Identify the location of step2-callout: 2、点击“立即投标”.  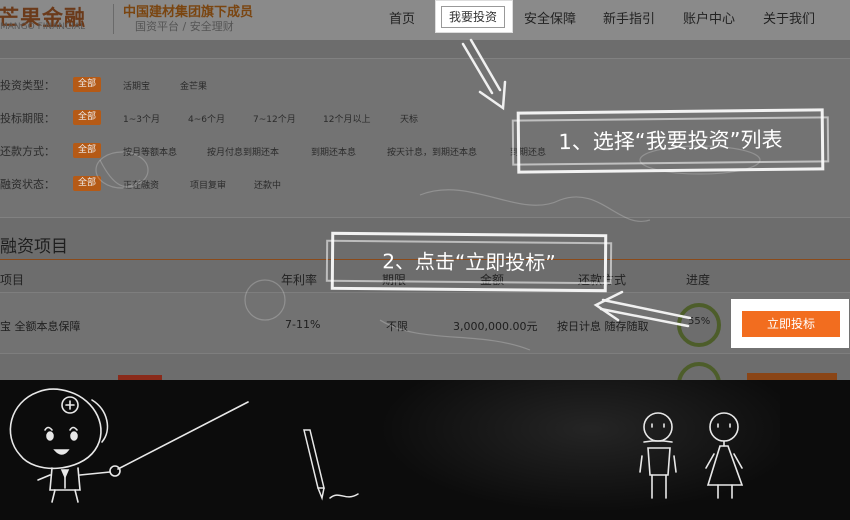
(469, 262).